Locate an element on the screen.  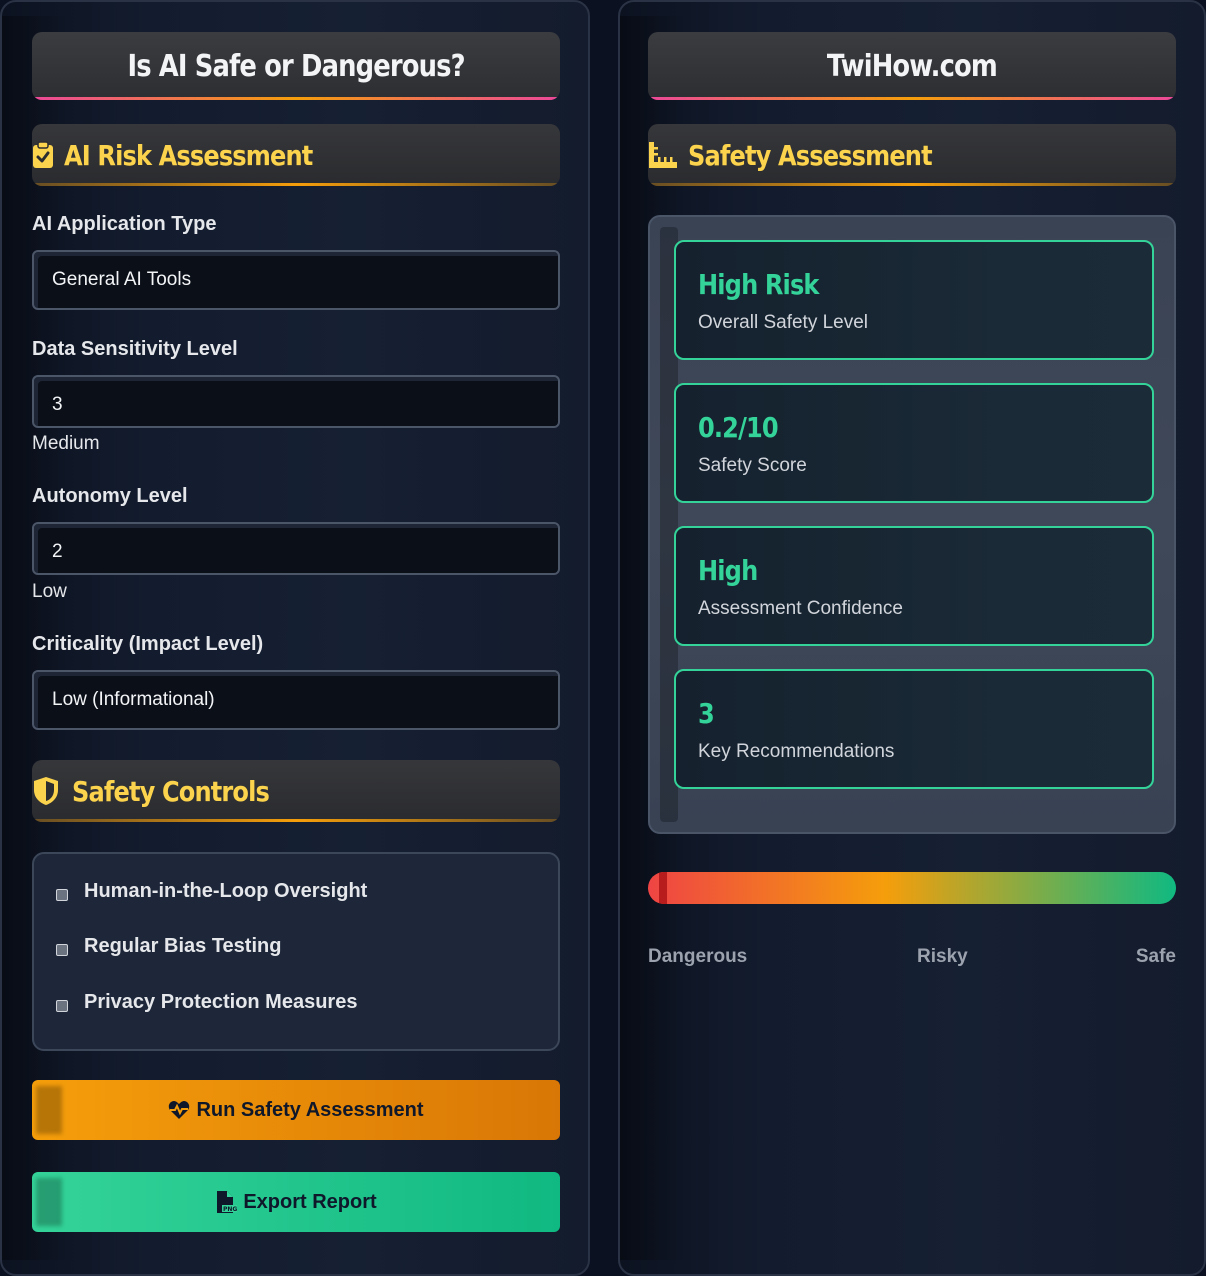
safety-controls-header: Safety Controls is located at coordinates (296, 791).